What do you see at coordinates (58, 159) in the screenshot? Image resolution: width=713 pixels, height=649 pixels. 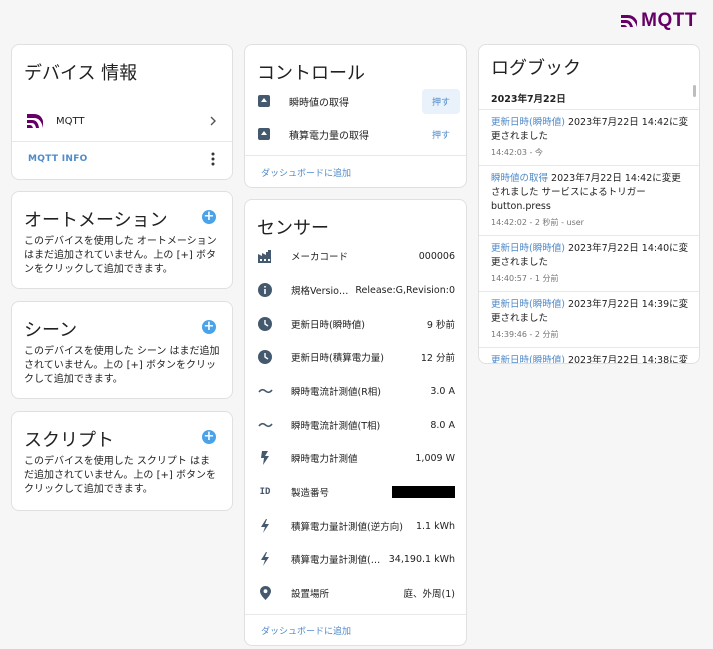 I see `mqtt-info-button: MQTT INFO` at bounding box center [58, 159].